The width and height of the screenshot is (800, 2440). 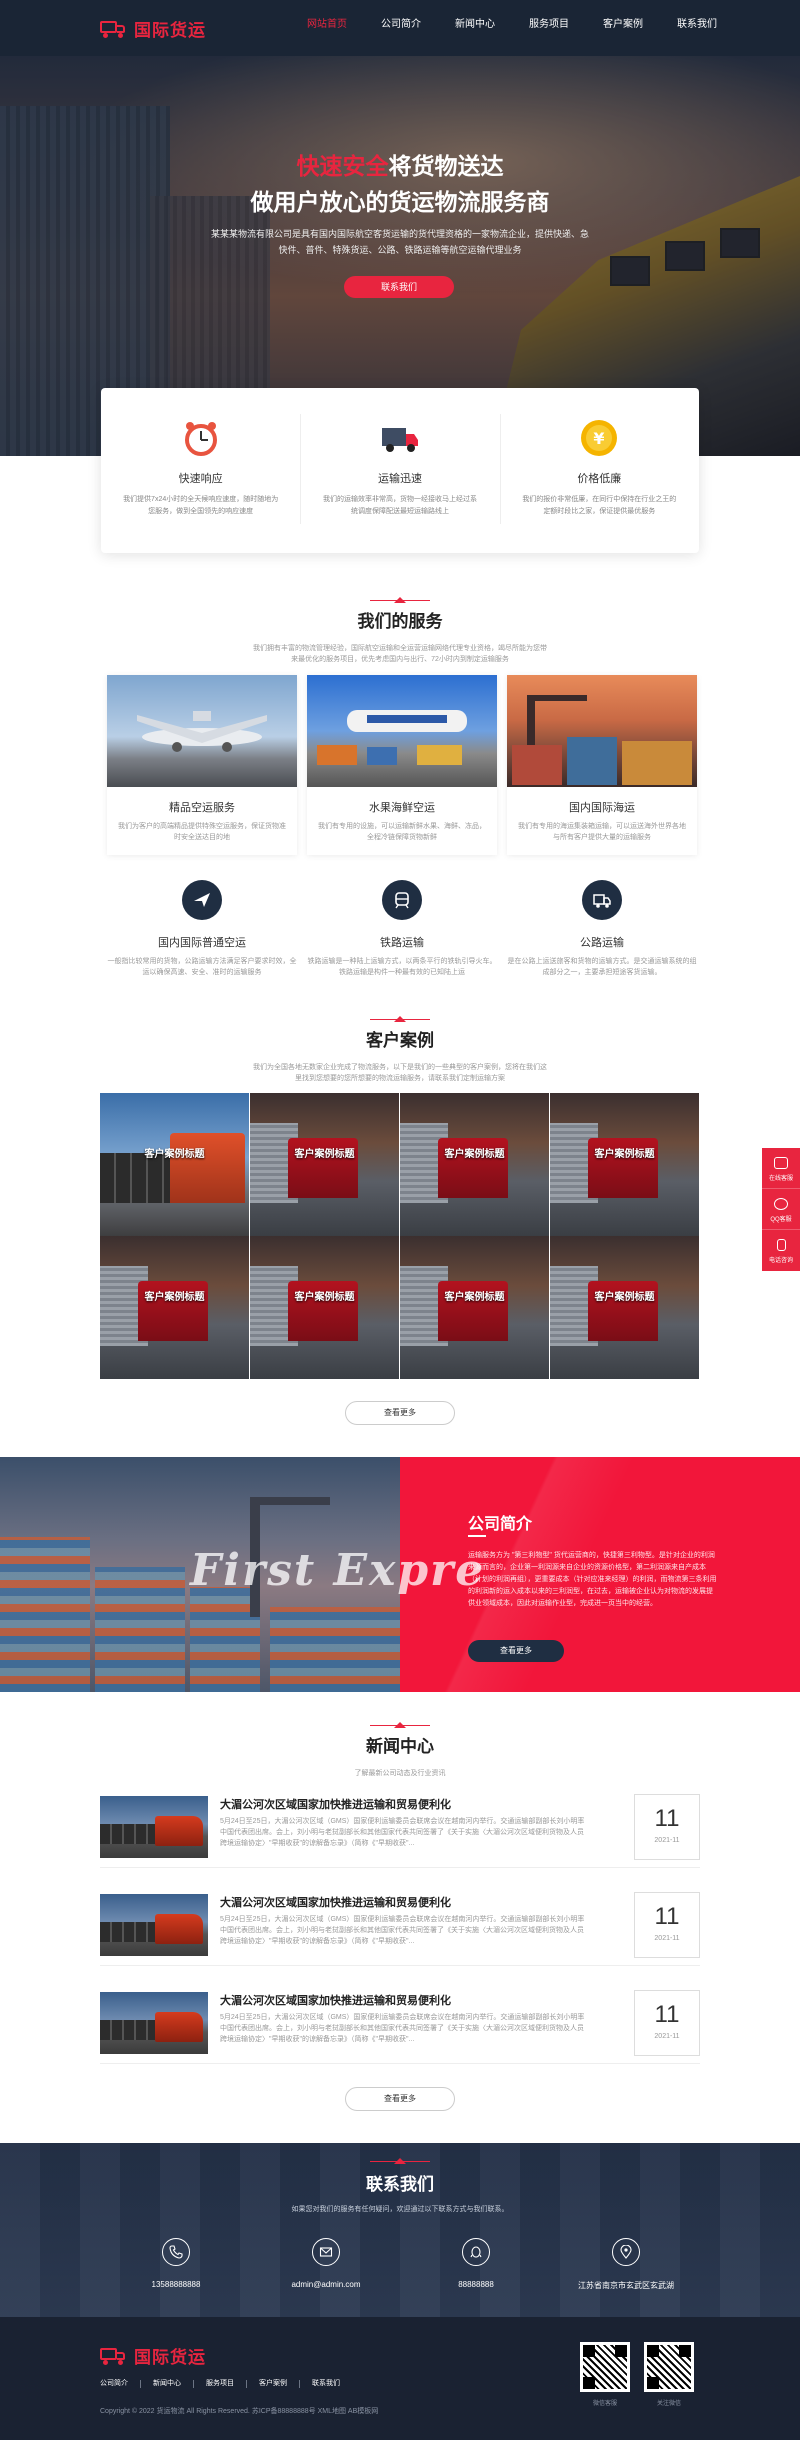 What do you see at coordinates (697, 28) in the screenshot?
I see `nav-item-contact: 联系我们` at bounding box center [697, 28].